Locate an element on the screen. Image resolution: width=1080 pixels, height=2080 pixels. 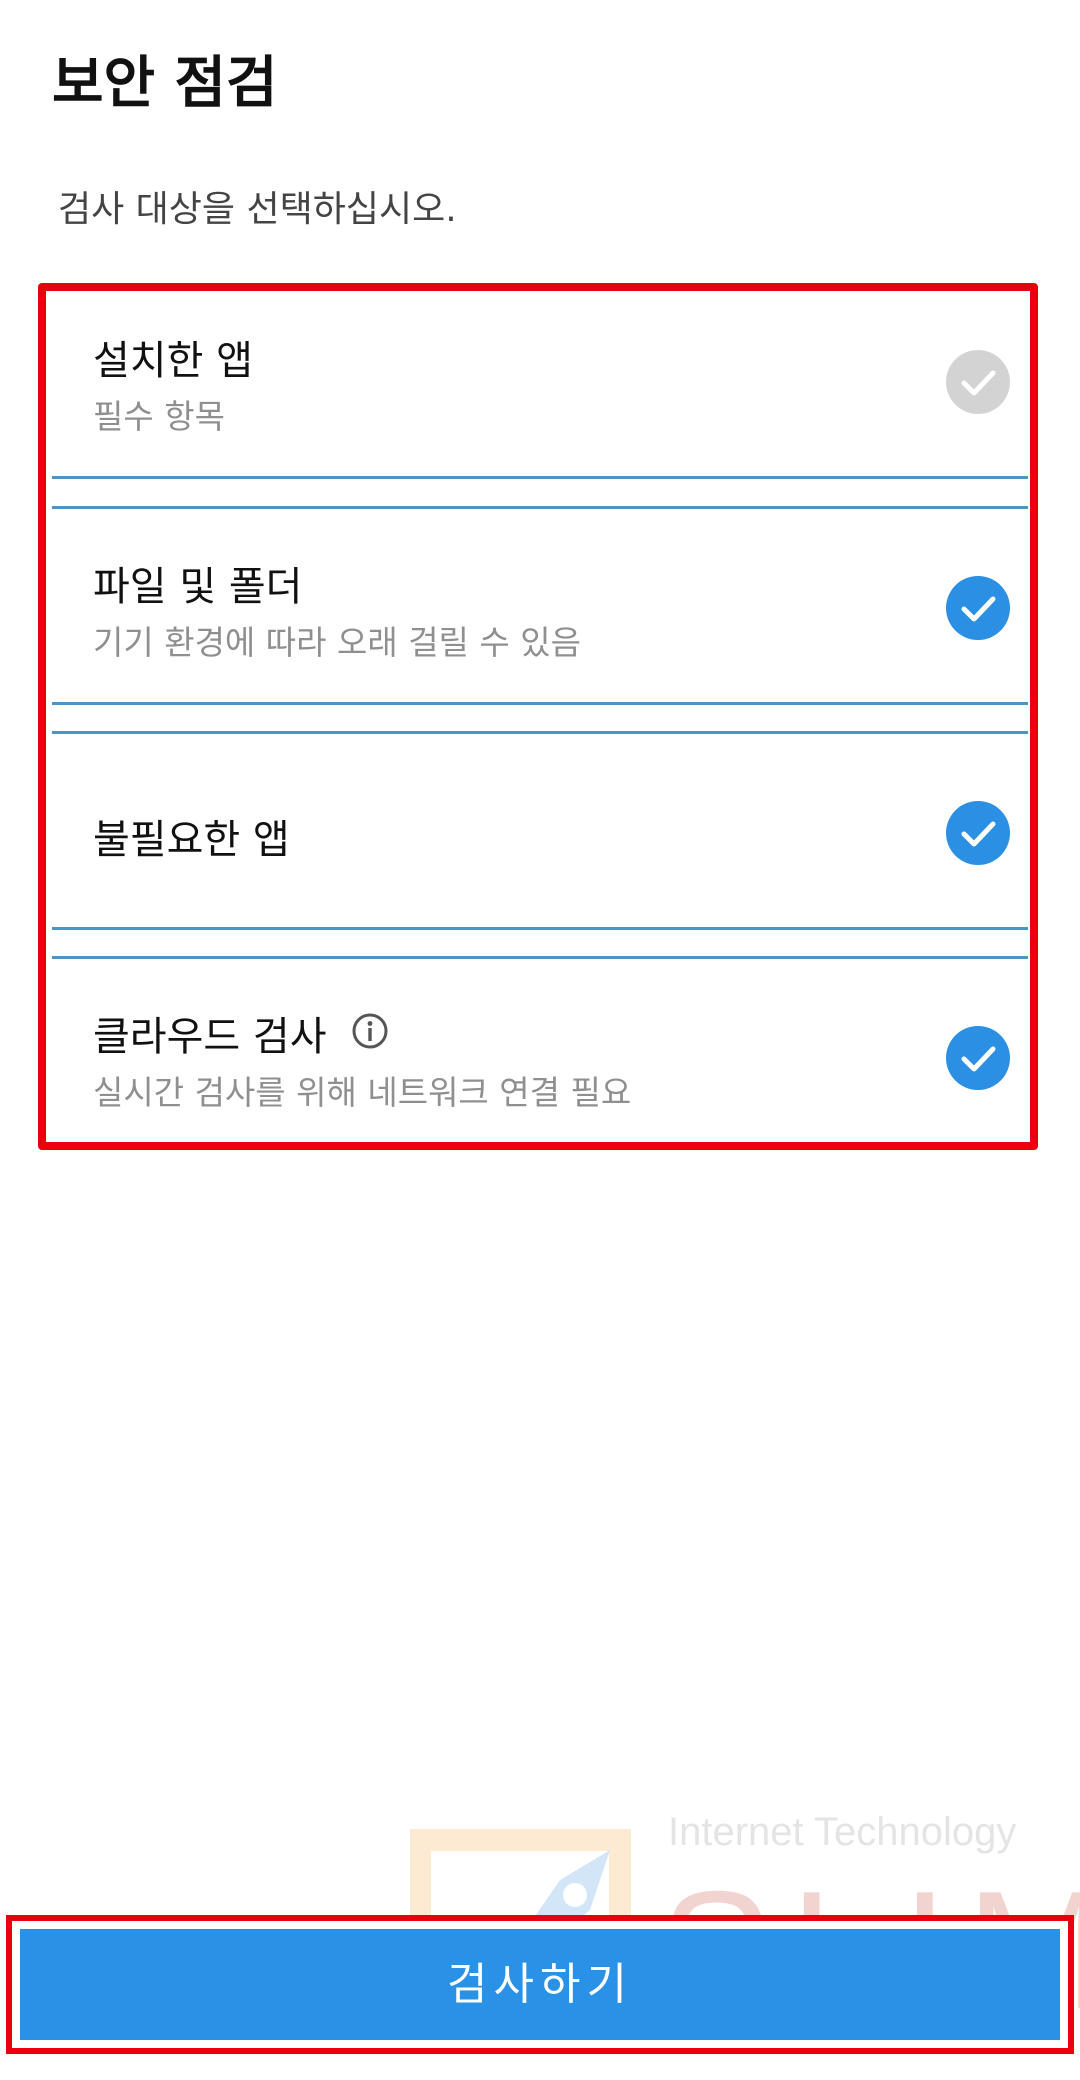
page-subtitle: 검사 대상을 선택하십시오. is located at coordinates (257, 209).